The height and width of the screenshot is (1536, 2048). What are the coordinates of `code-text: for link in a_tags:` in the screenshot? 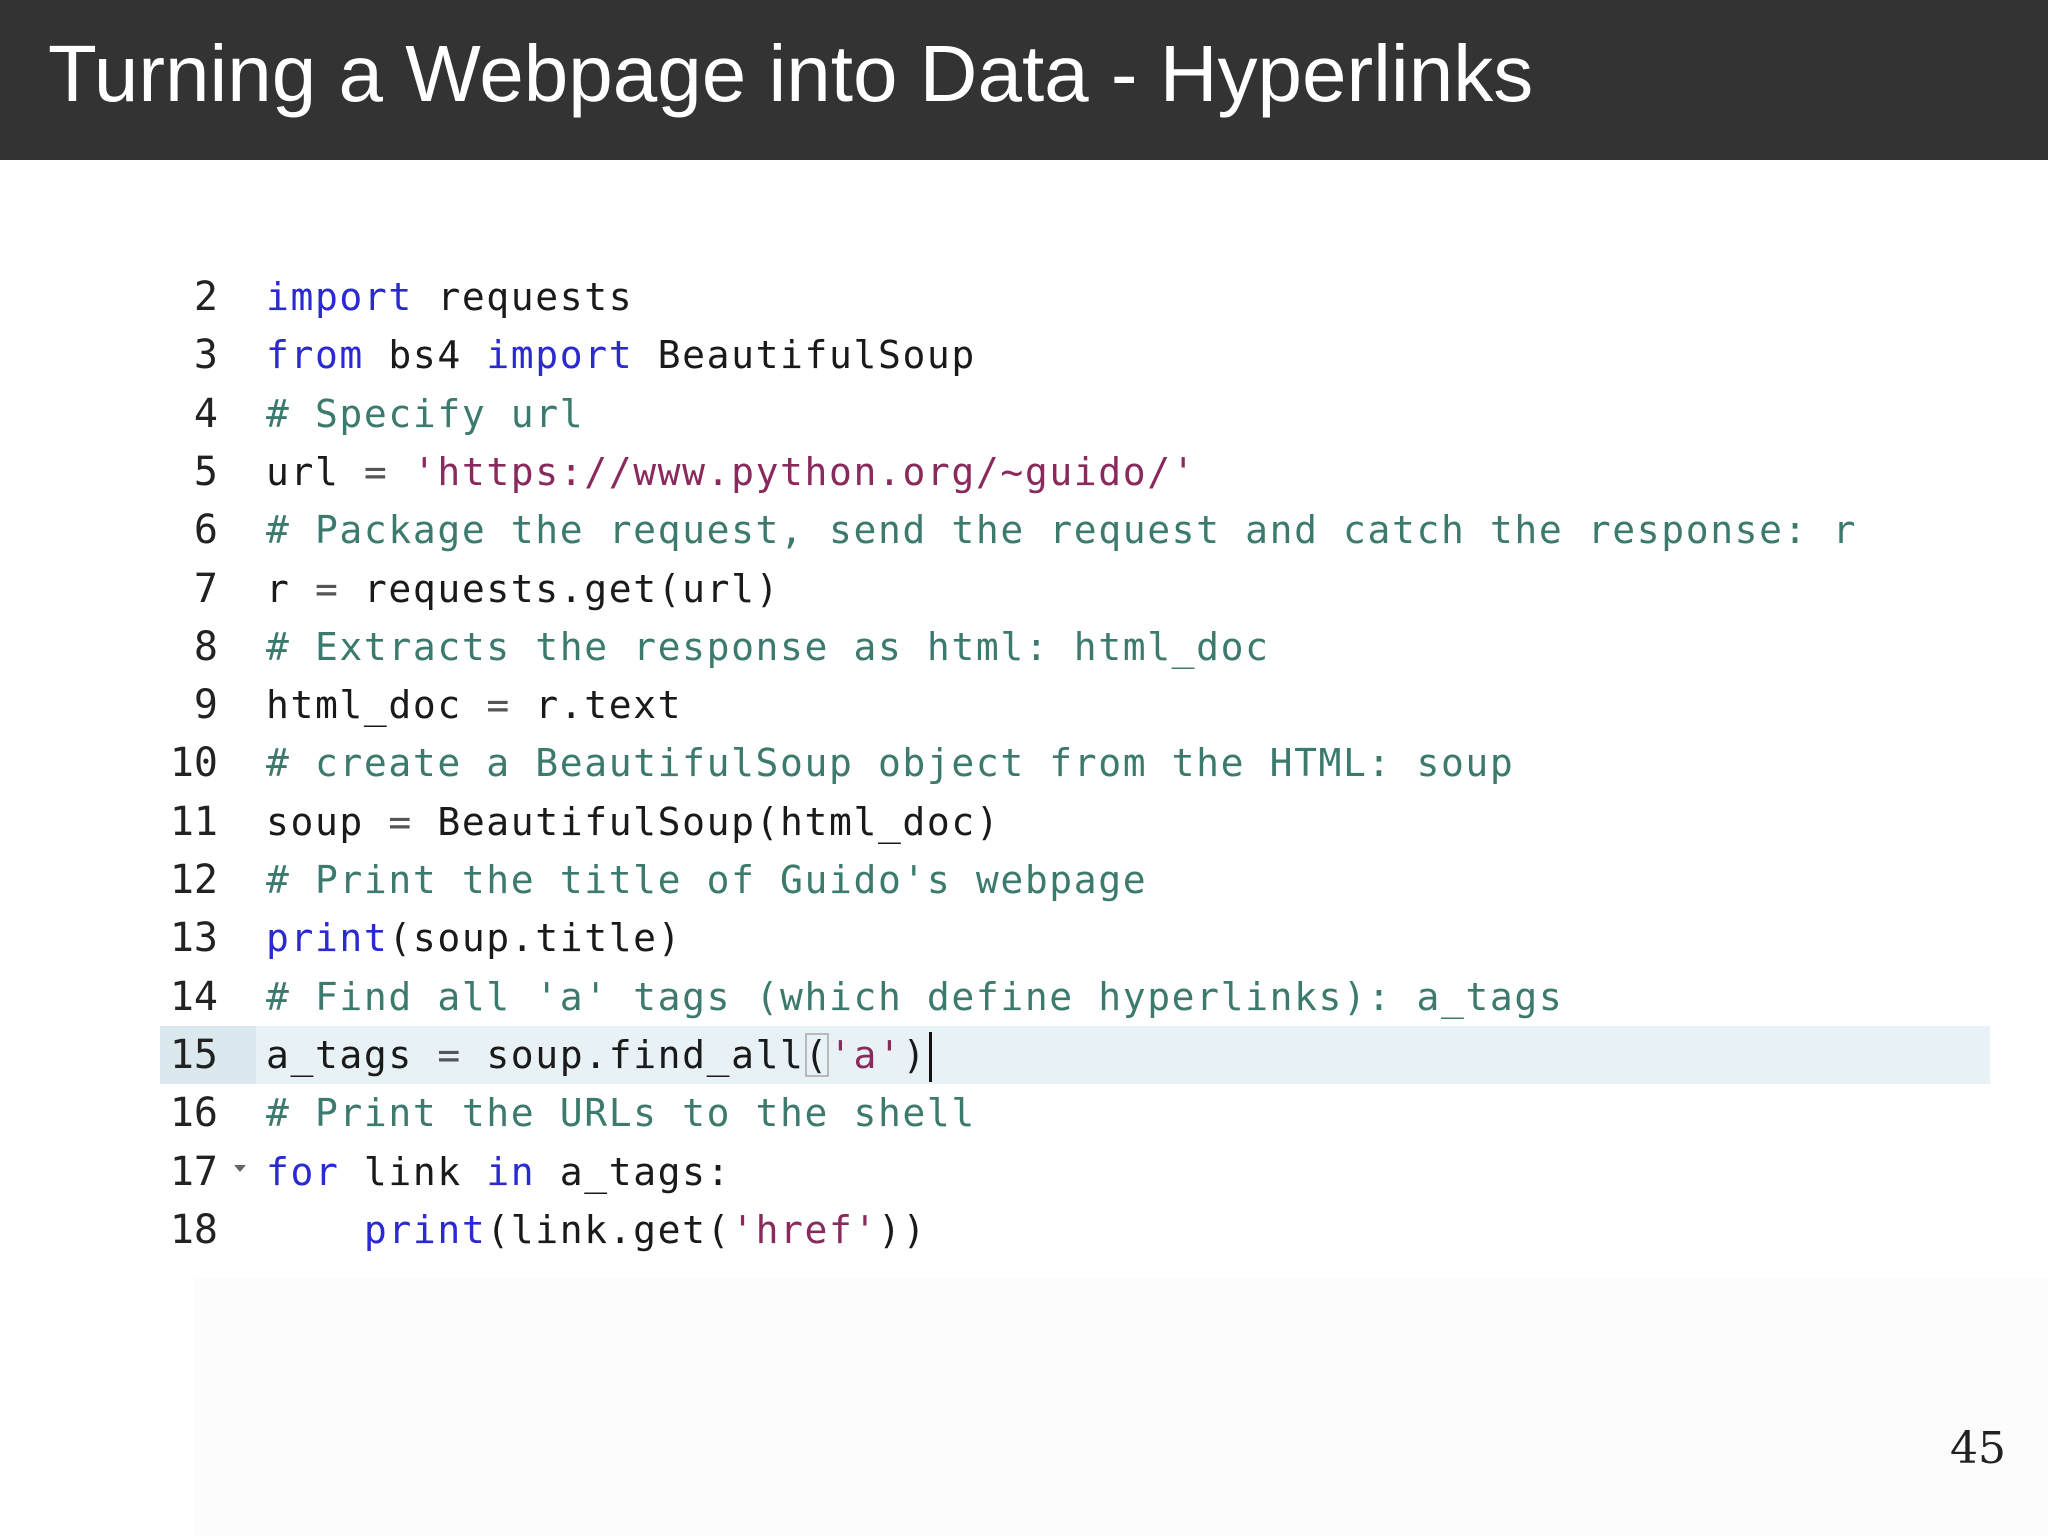 It's located at (498, 1172).